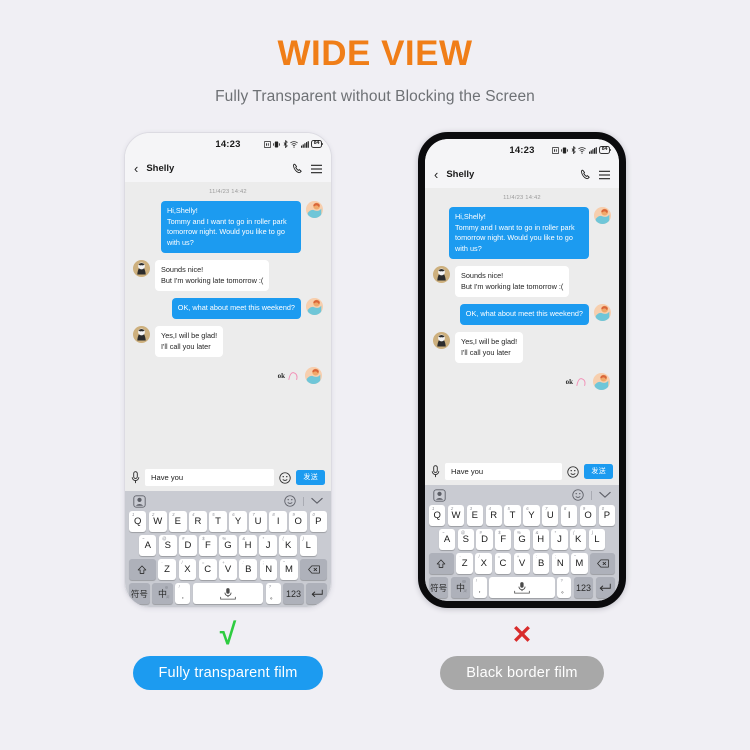 Image resolution: width=750 pixels, height=750 pixels. Describe the element at coordinates (228, 673) in the screenshot. I see `fully-transparent-film-label: Fully transparent film` at that location.